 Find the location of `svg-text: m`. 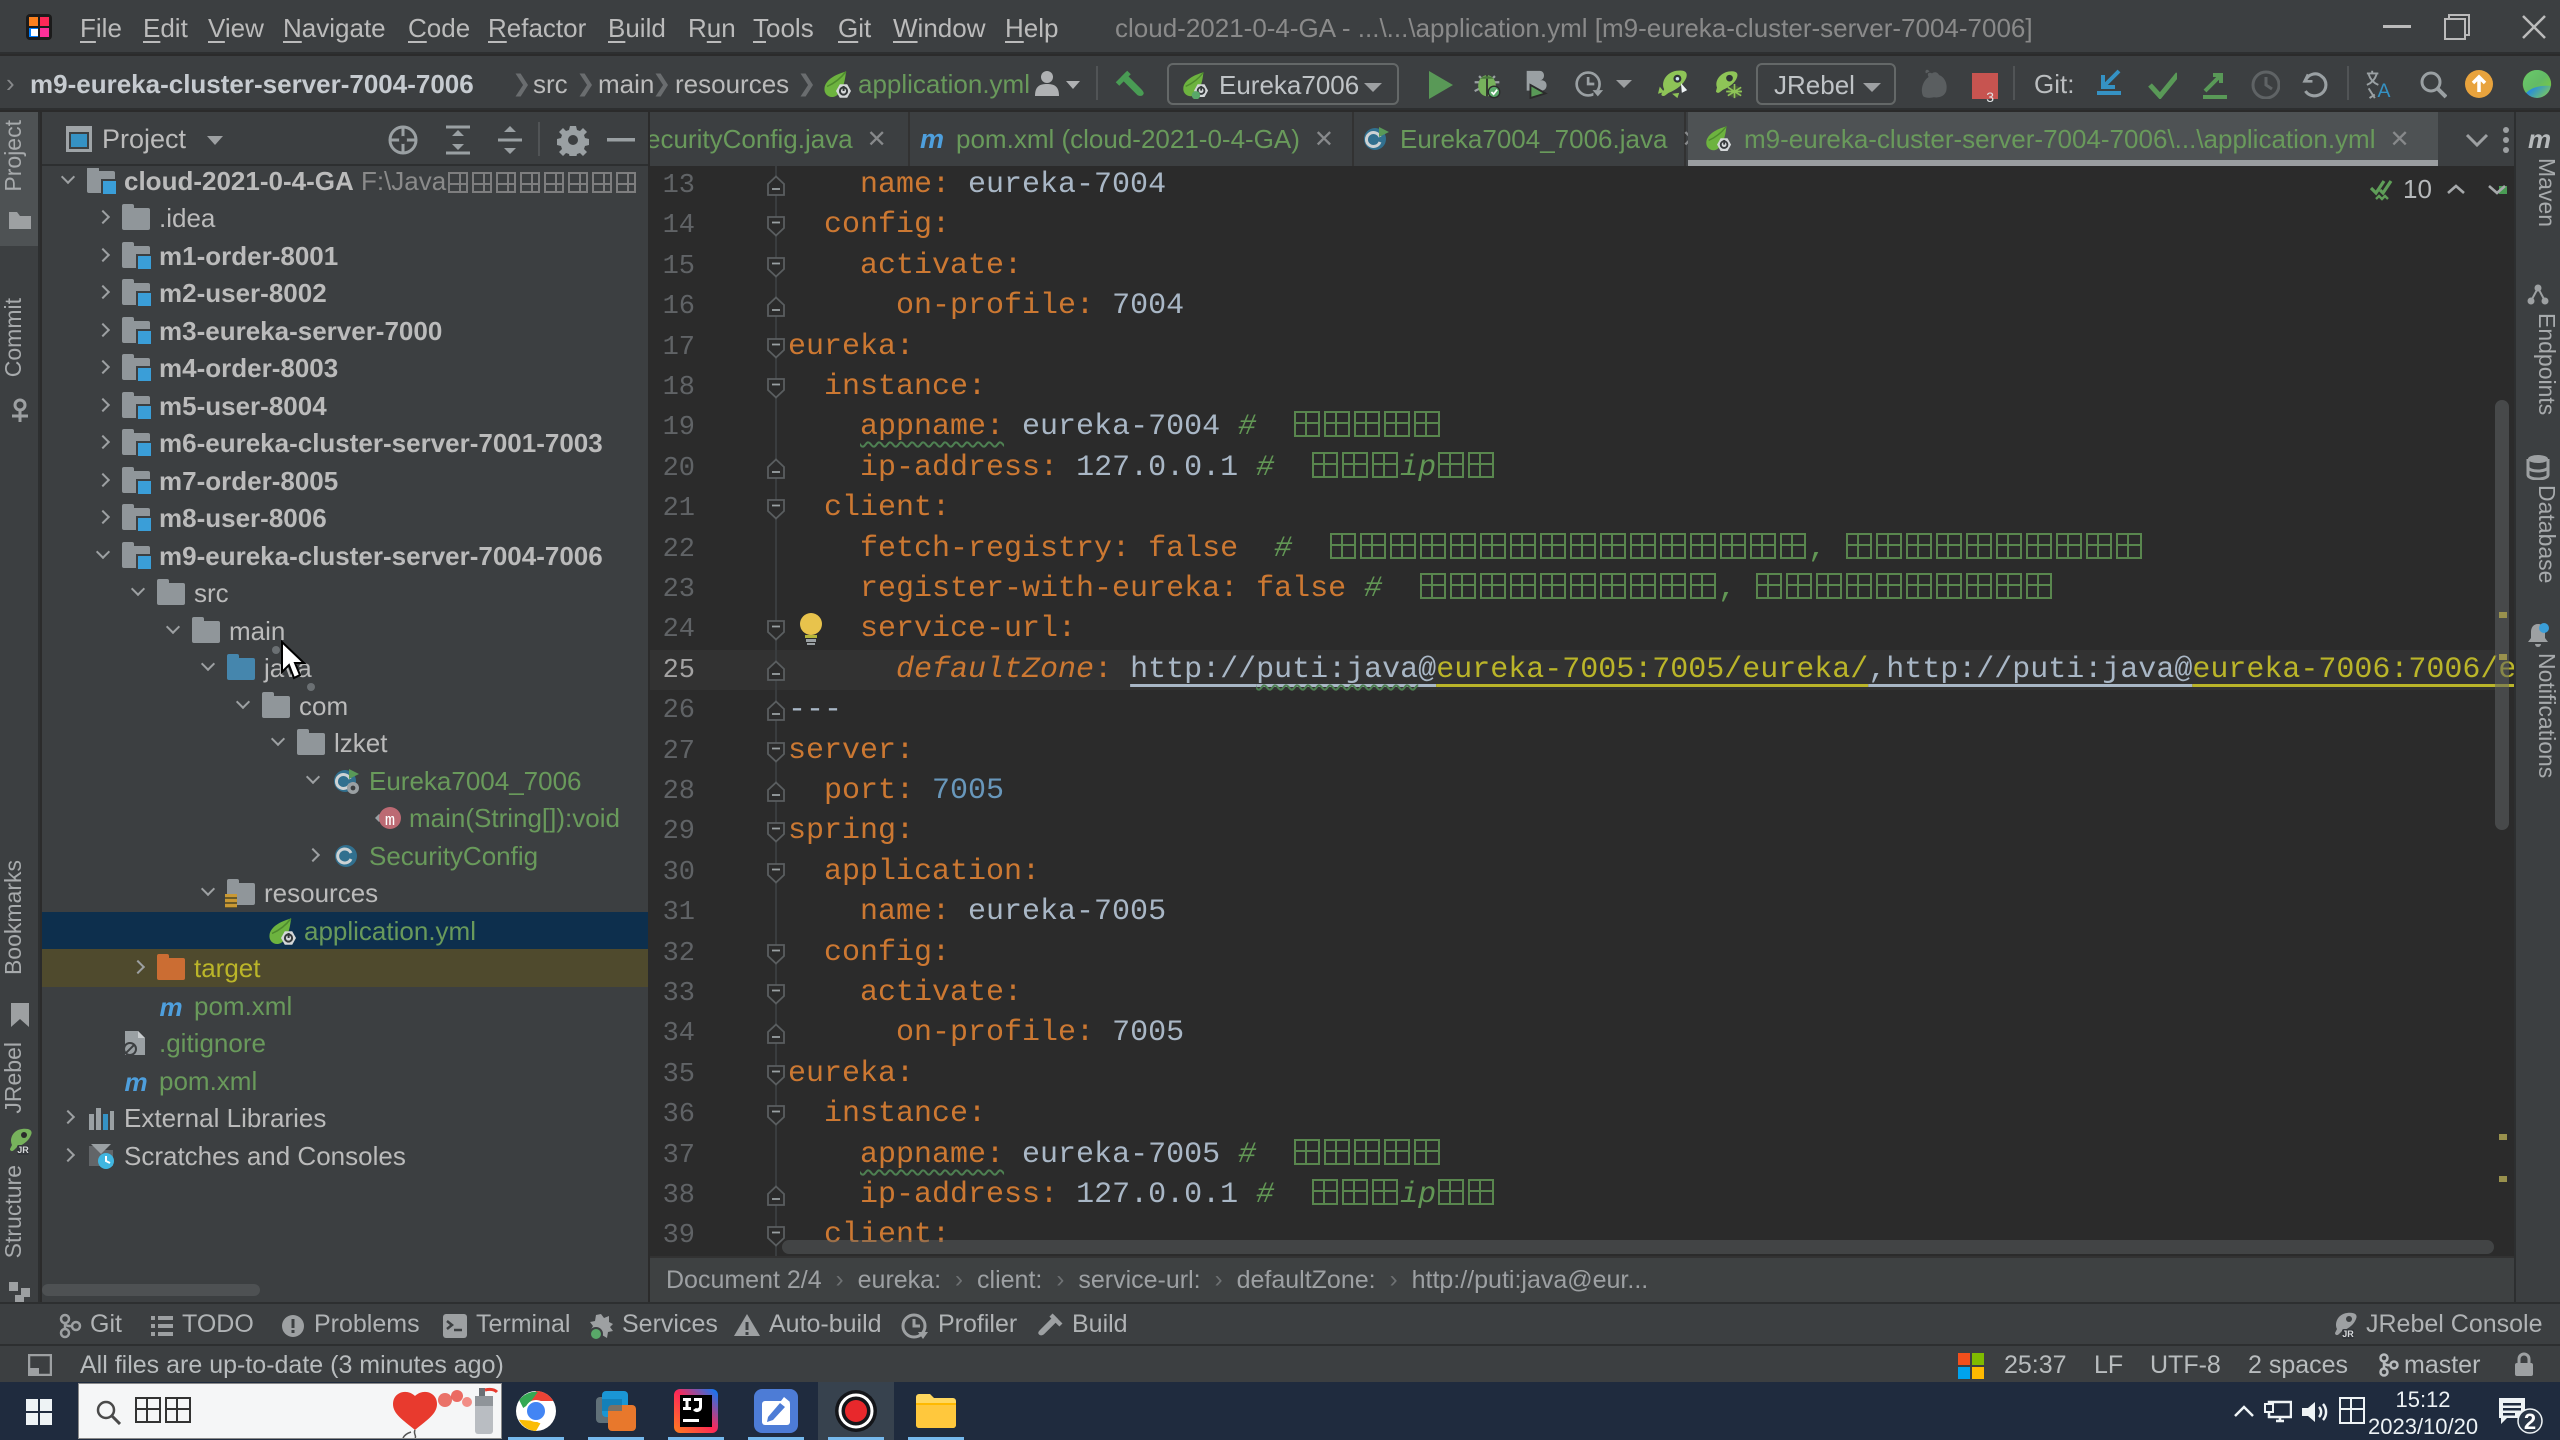

svg-text: m is located at coordinates (390, 821).